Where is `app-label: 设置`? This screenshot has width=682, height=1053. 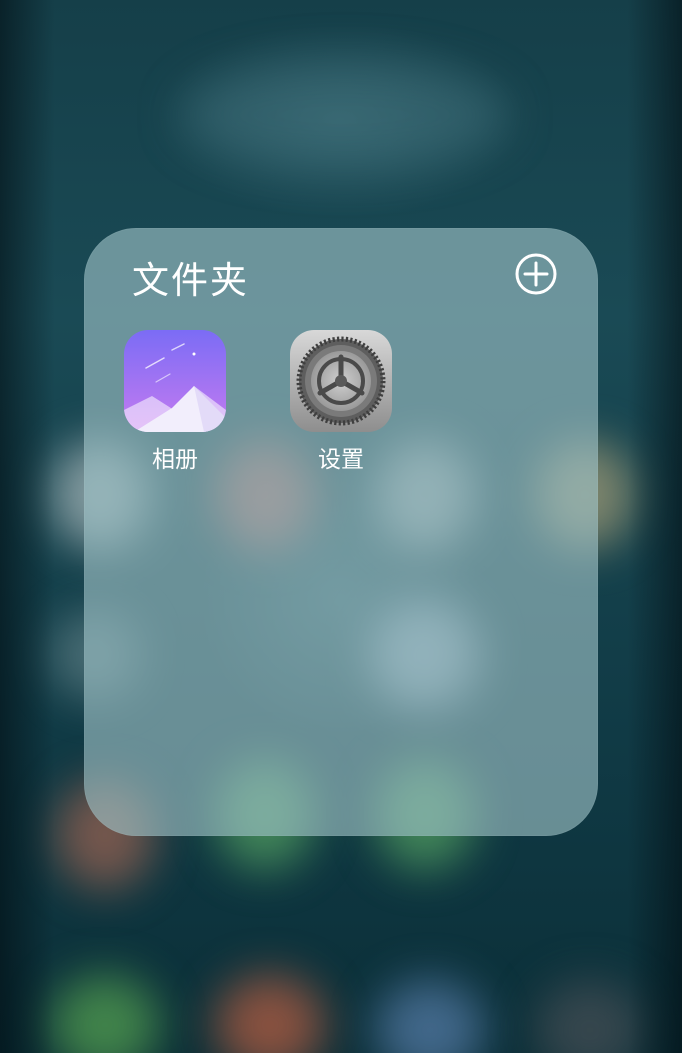
app-label: 设置 is located at coordinates (341, 460).